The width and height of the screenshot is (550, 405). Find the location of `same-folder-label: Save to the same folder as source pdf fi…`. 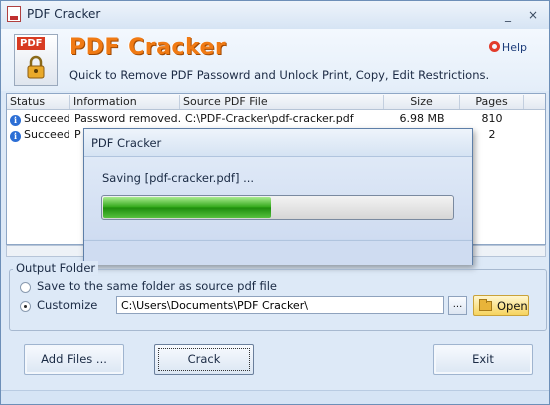

same-folder-label: Save to the same folder as source pdf fi… is located at coordinates (157, 286).